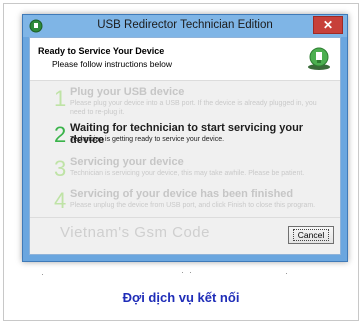 Image resolution: width=364 pixels, height=324 pixels. Describe the element at coordinates (127, 162) in the screenshot. I see `step-title: Servicing your device` at that location.